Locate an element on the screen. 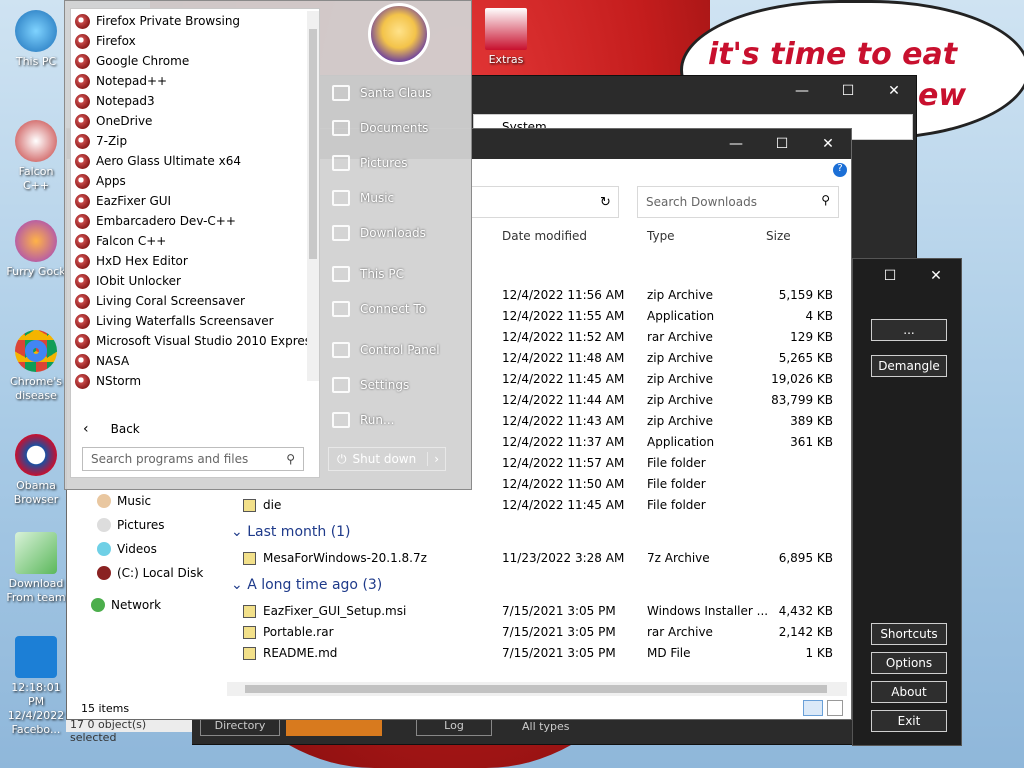 The image size is (1024, 768). group-last-month: ⌄ Last month (1) is located at coordinates (291, 532).